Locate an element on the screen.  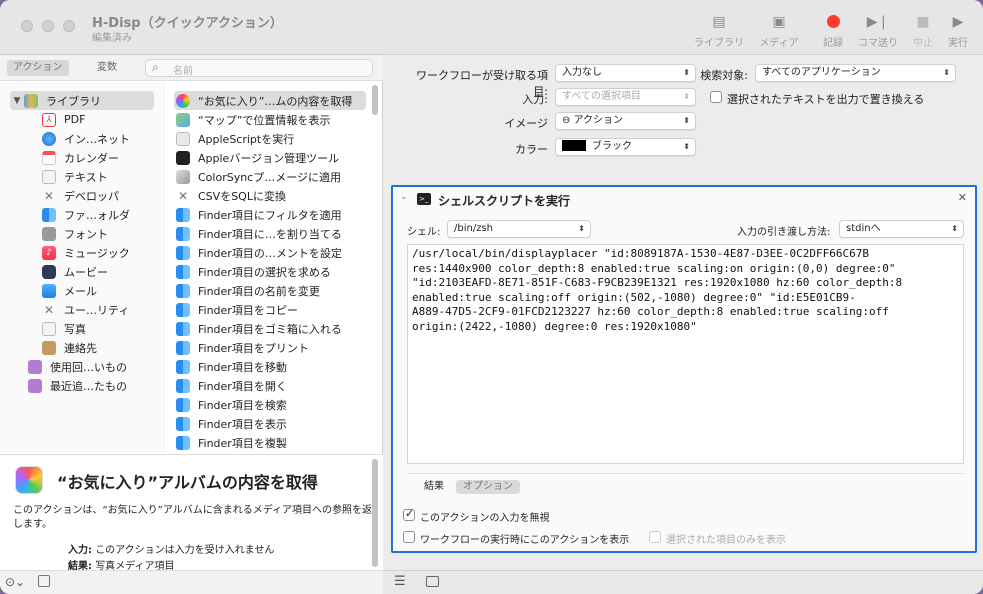
action-item: Finder項目を移動 is located at coordinates (272, 366).